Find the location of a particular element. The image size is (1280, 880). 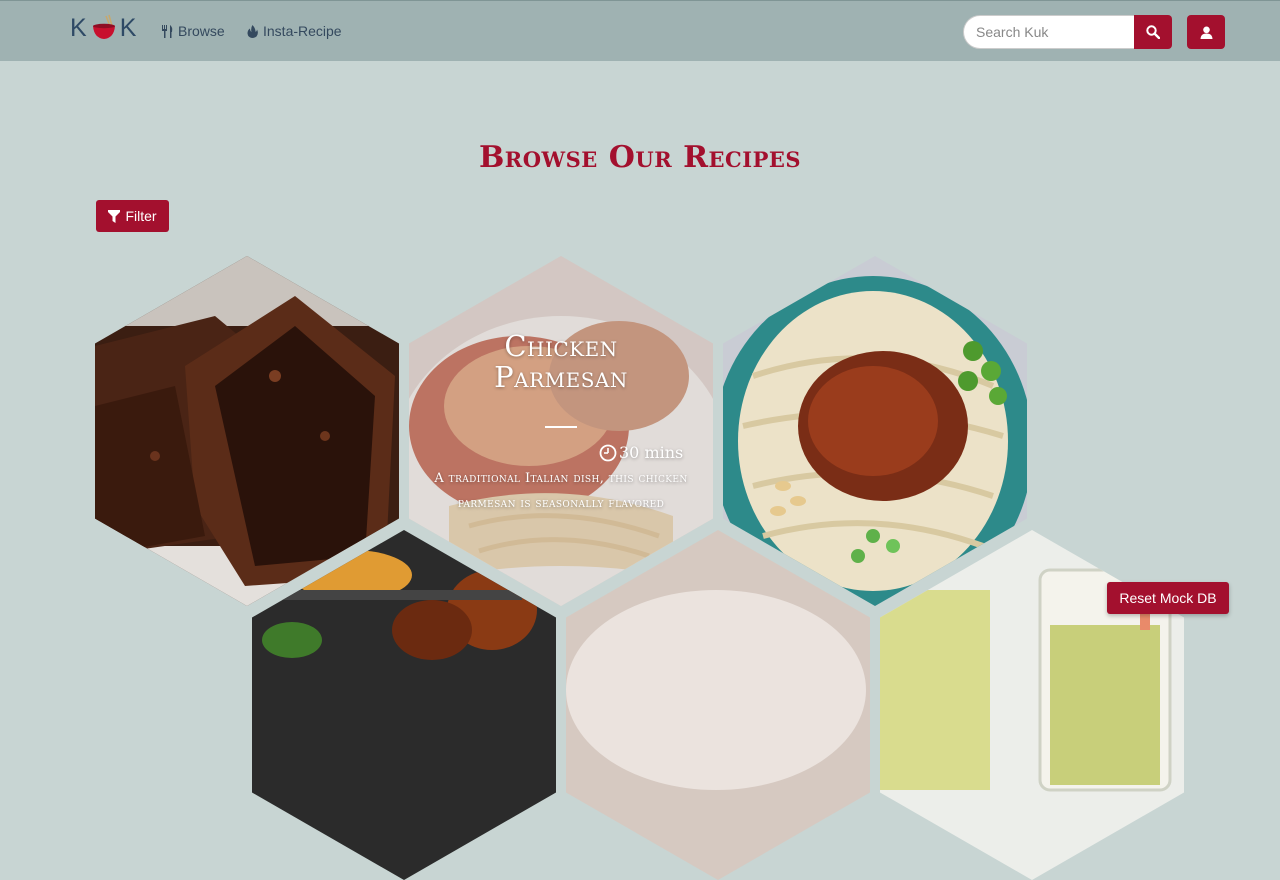

kuk-logo: K K is located at coordinates (103, 28).